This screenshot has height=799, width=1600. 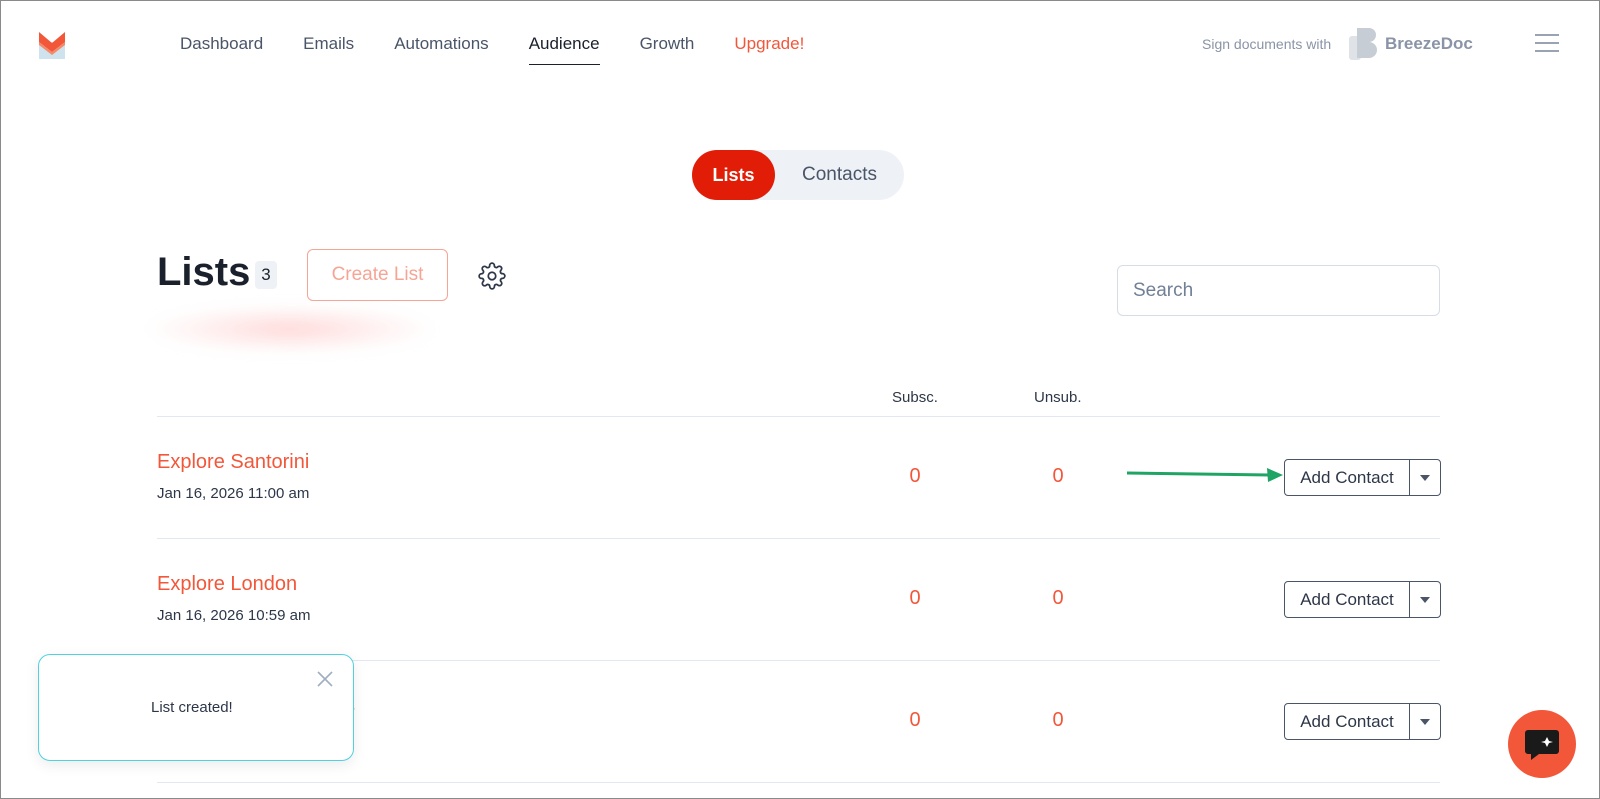 I want to click on brand-logo-icon, so click(x=52, y=45).